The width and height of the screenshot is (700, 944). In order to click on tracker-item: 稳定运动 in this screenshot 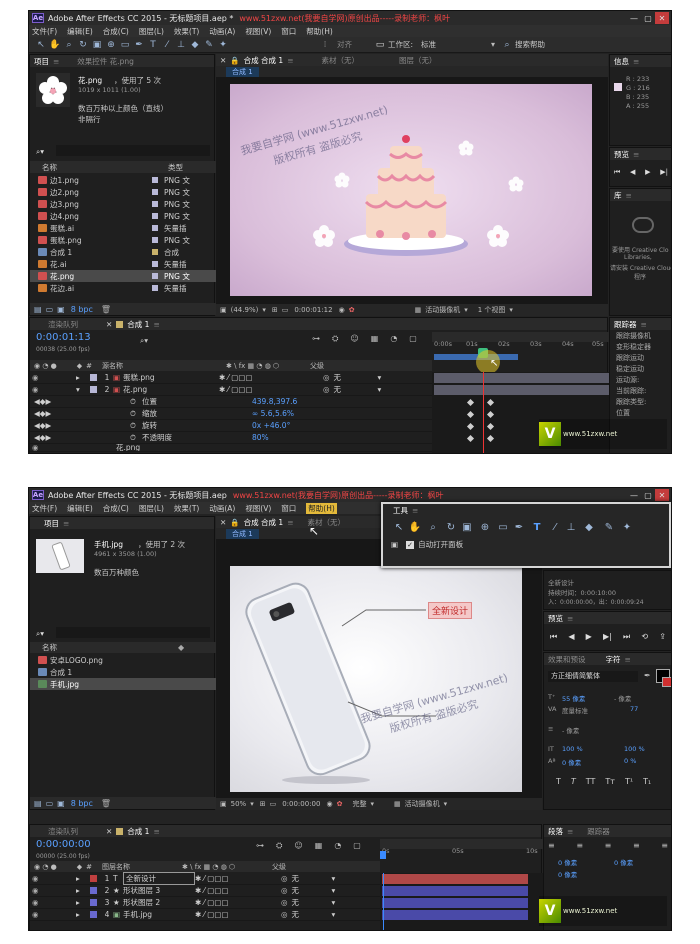, I will do `click(640, 368)`.